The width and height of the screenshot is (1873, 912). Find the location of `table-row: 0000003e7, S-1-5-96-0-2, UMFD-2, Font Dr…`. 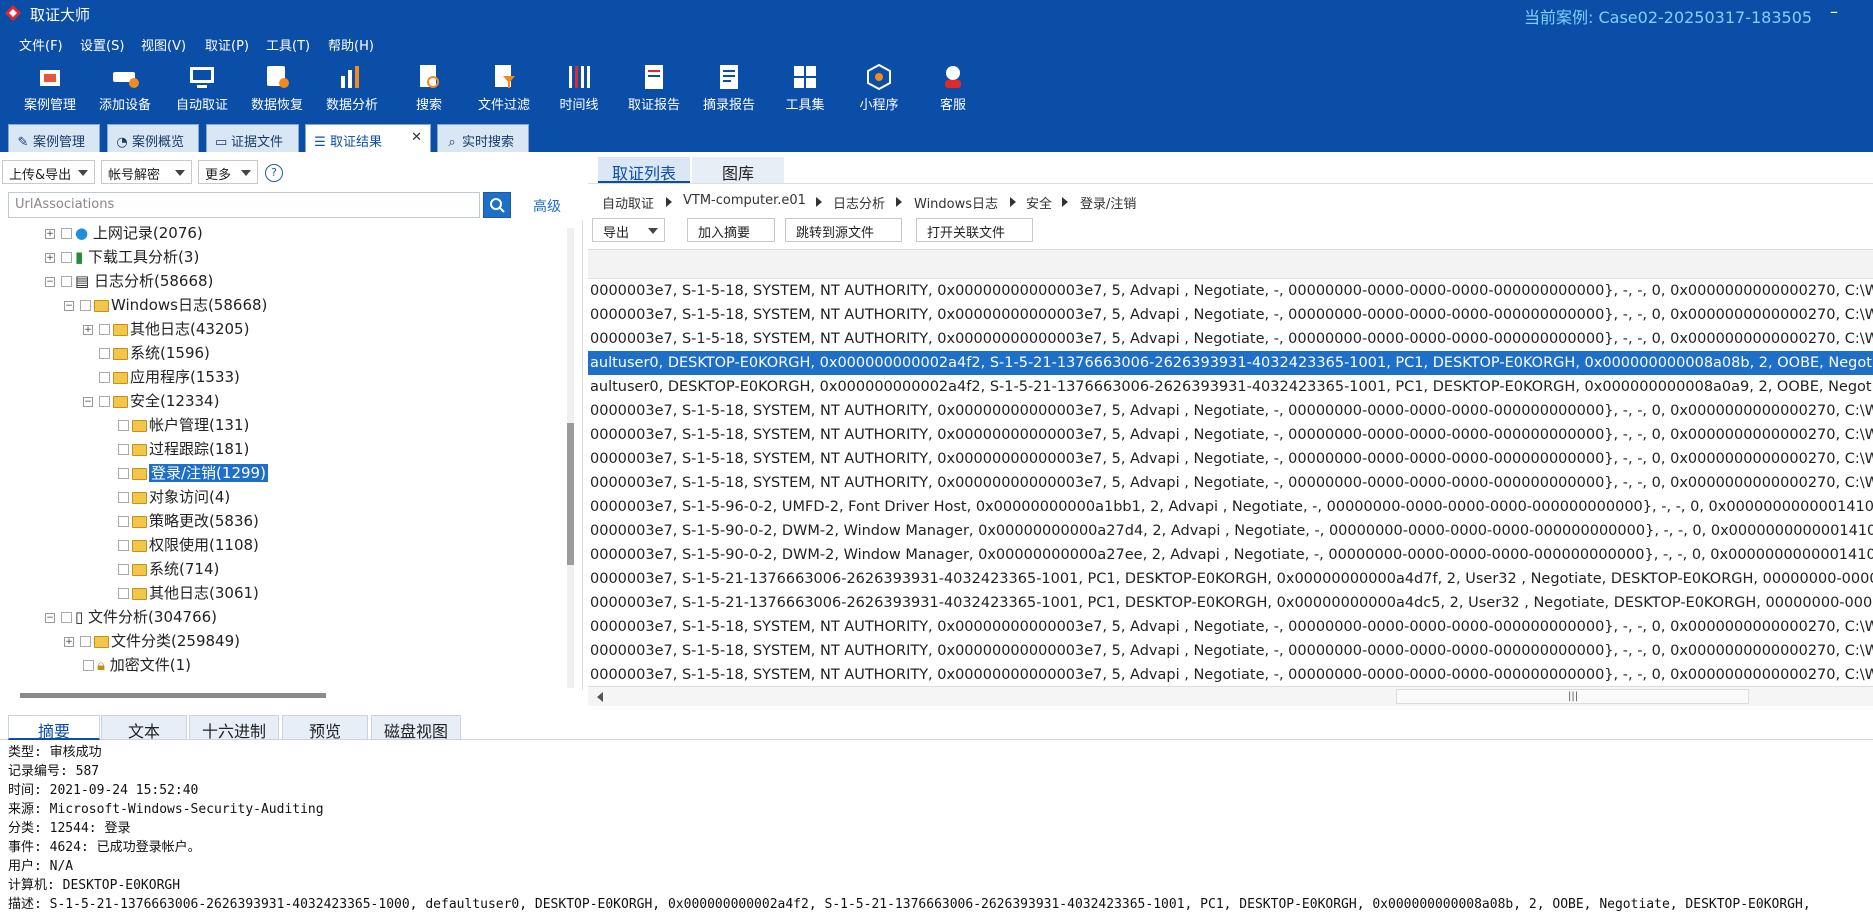

table-row: 0000003e7, S-1-5-96-0-2, UMFD-2, Font Dr… is located at coordinates (1230, 507).